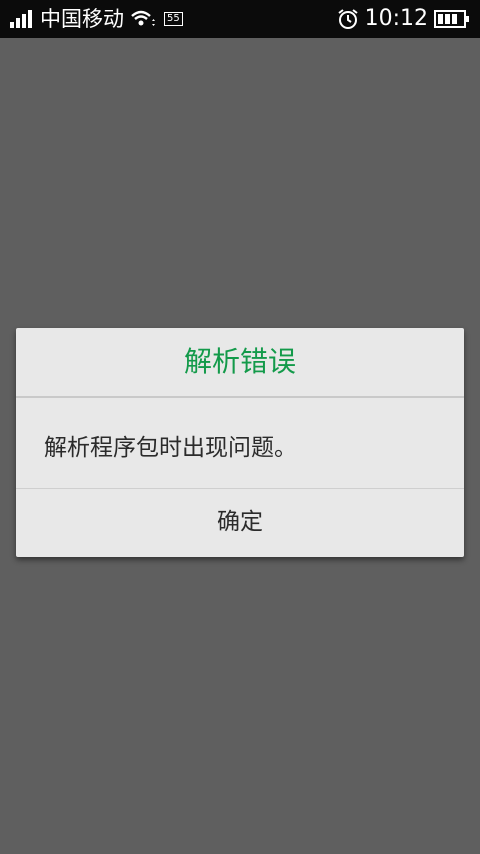 Image resolution: width=480 pixels, height=854 pixels. I want to click on signal-icon, so click(22, 19).